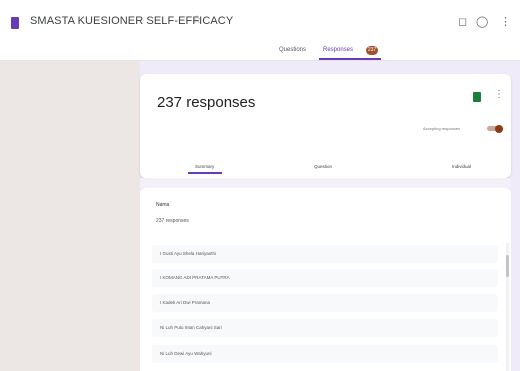 The image size is (520, 371). Describe the element at coordinates (204, 166) in the screenshot. I see `subtab-summary: Summary` at that location.